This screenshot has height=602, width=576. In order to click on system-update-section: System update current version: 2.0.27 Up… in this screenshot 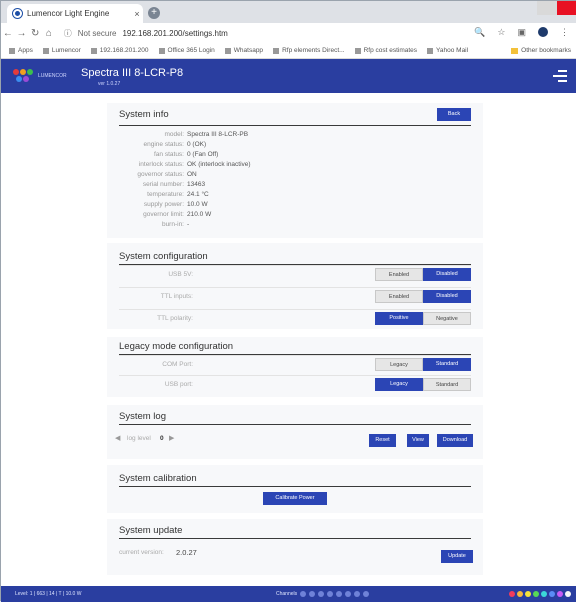, I will do `click(295, 547)`.